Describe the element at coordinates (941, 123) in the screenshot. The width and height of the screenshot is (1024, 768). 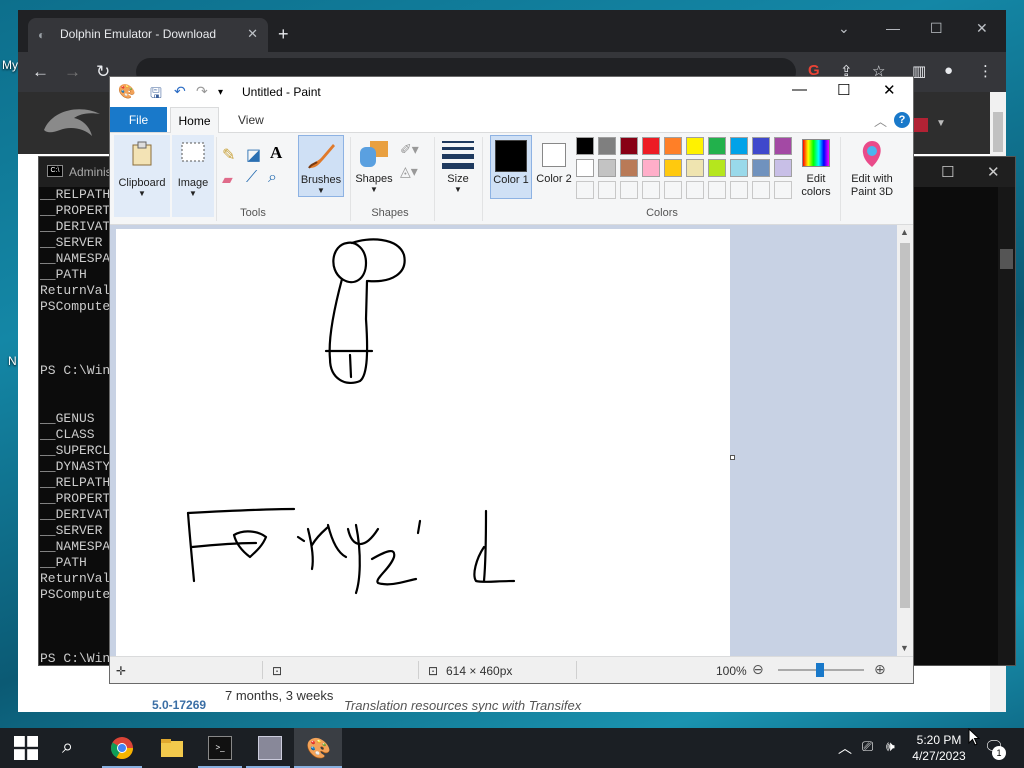
I see `language-dropdown-icon: ▼` at that location.